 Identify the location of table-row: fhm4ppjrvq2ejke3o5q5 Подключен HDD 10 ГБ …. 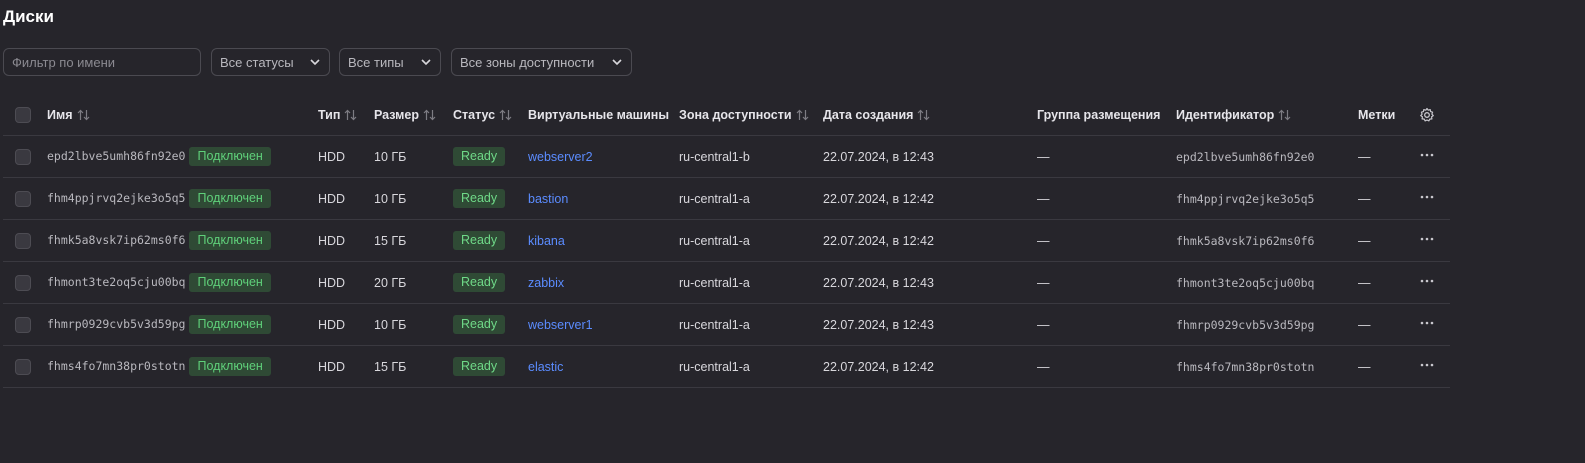
(726, 198).